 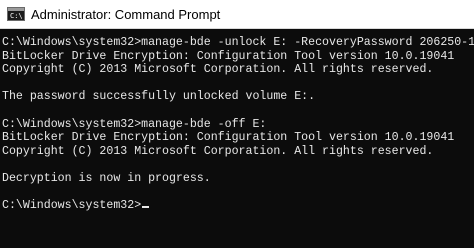 I want to click on cmd-icon-glyph: C:\, so click(x=16, y=16).